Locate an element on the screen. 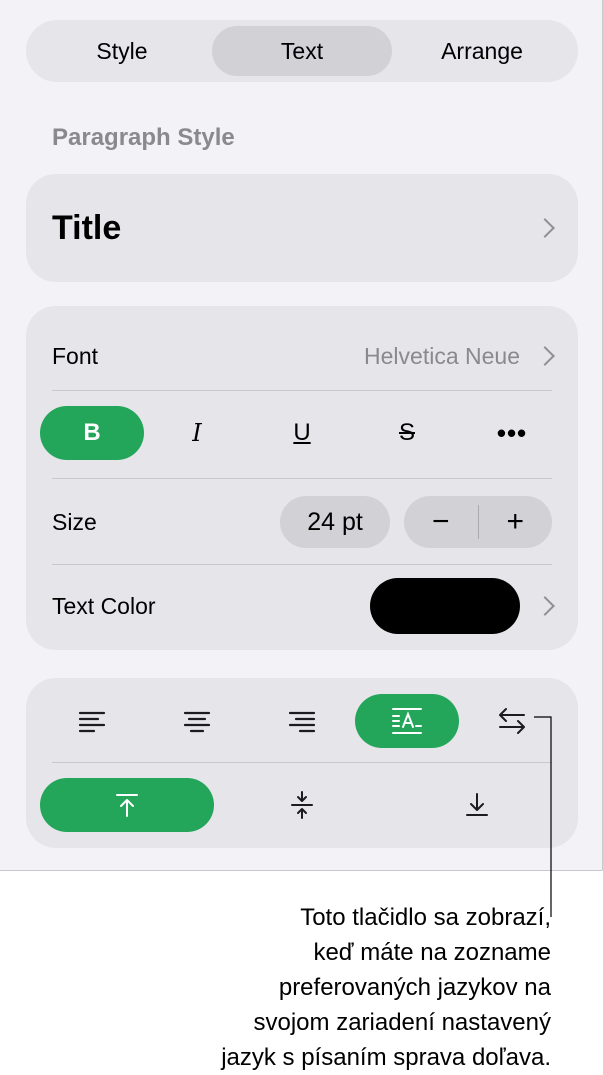 The image size is (603, 1075). paragraph-style-selector: Title is located at coordinates (302, 228).